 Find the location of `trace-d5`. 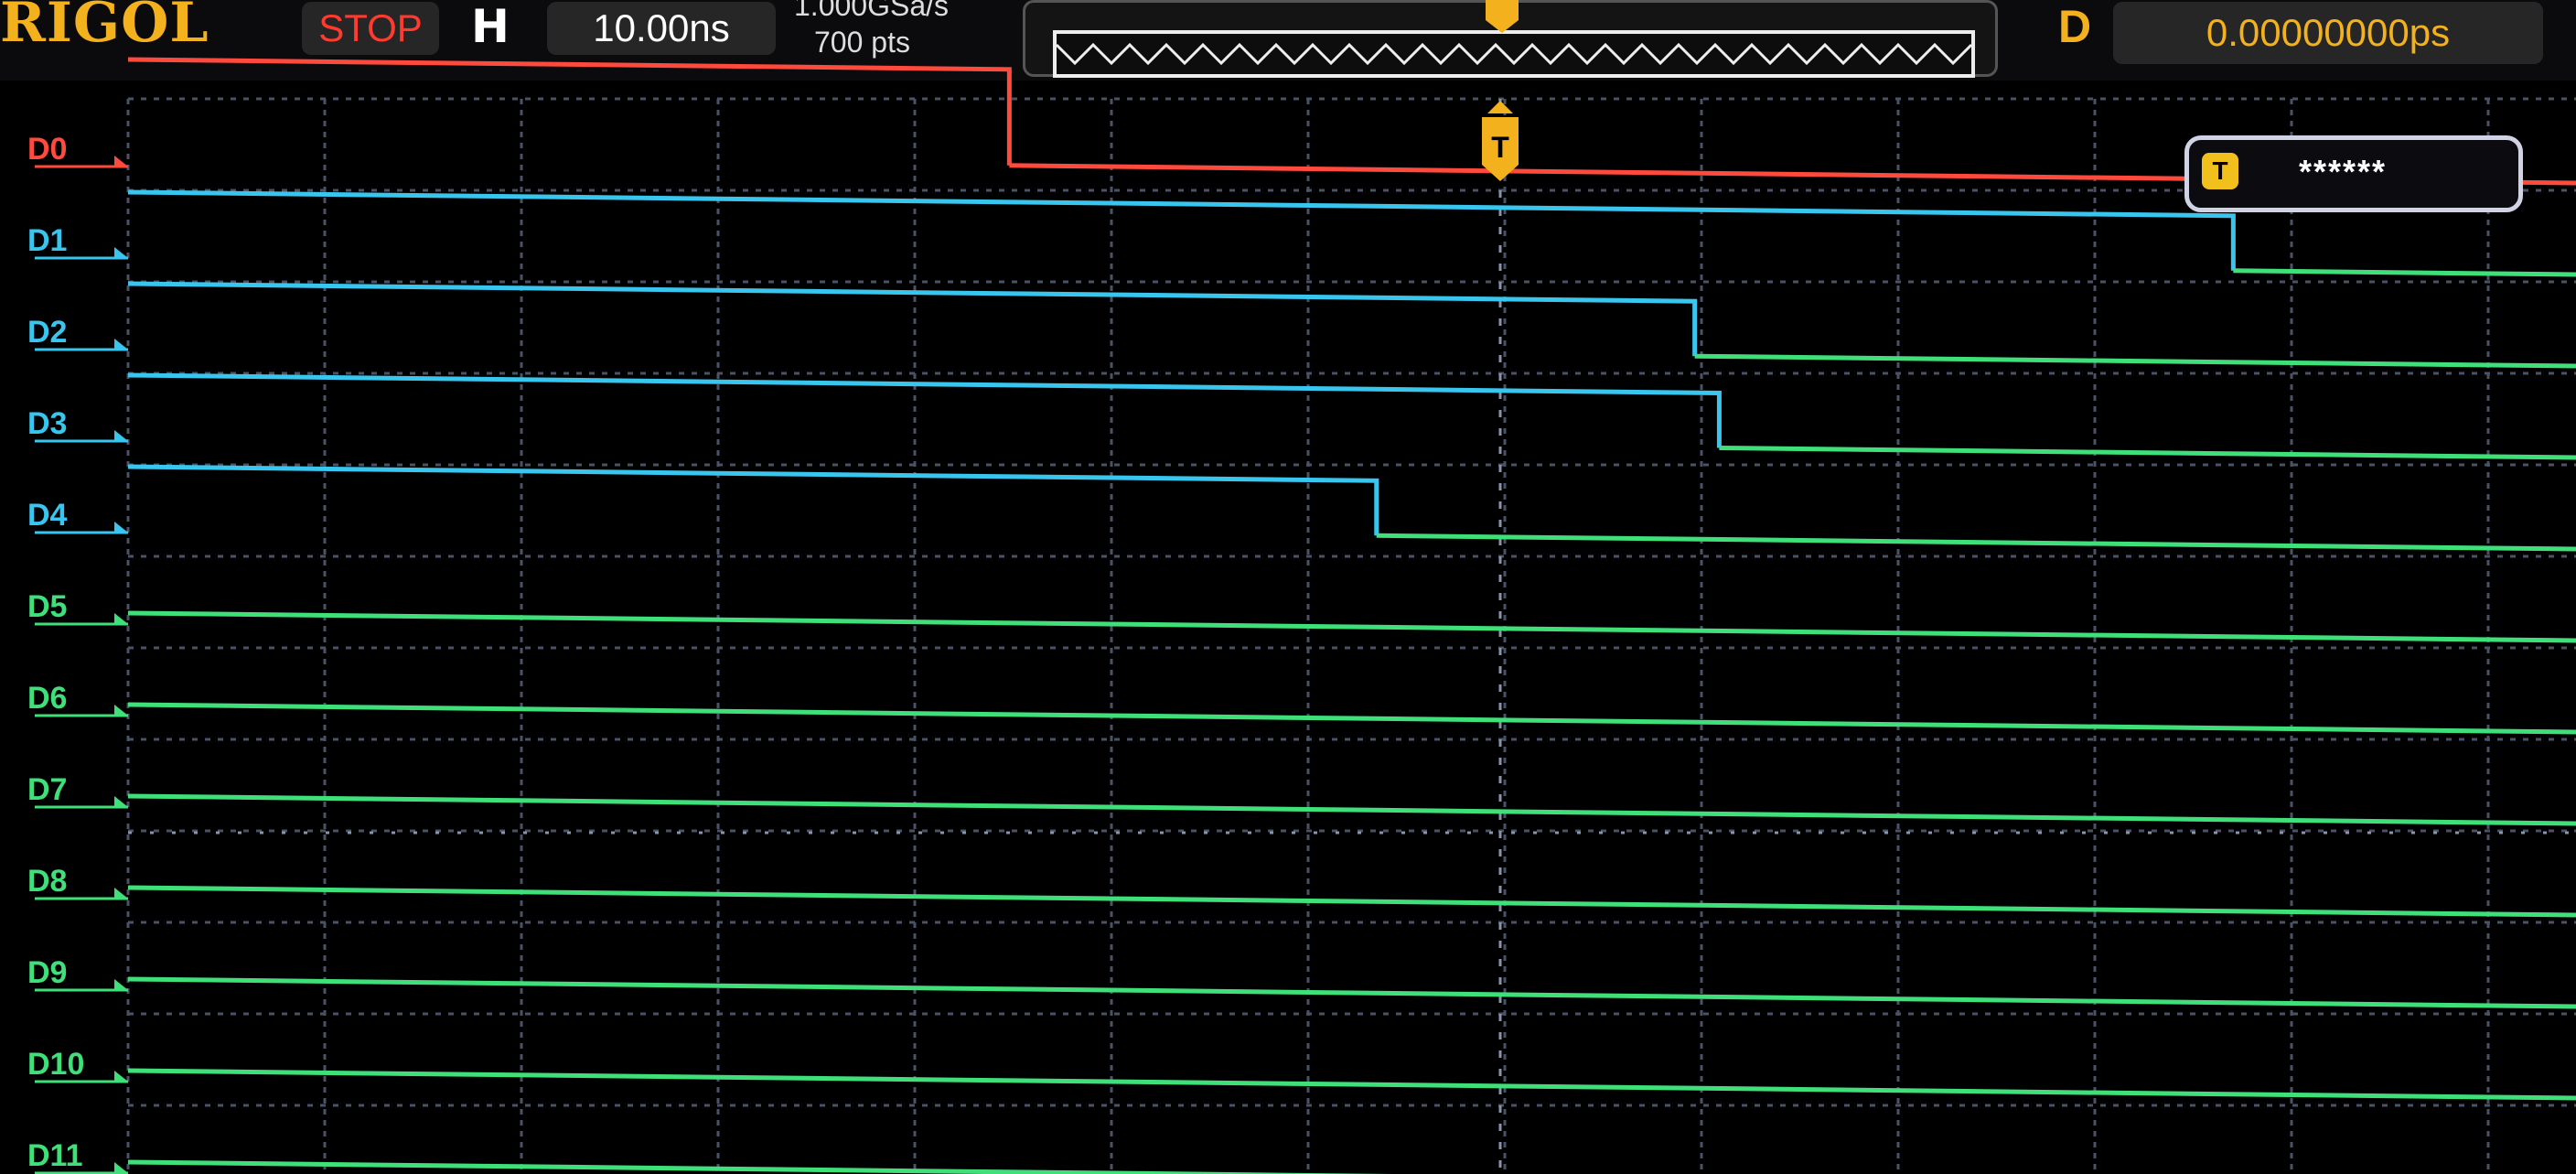

trace-d5 is located at coordinates (1351, 626).